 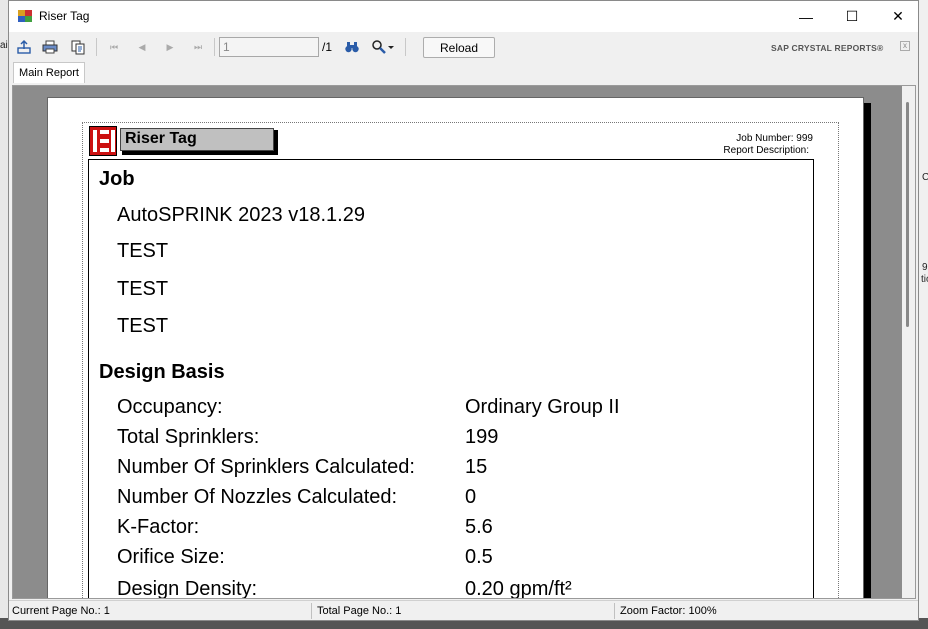 I want to click on close-button: ✕, so click(x=898, y=16).